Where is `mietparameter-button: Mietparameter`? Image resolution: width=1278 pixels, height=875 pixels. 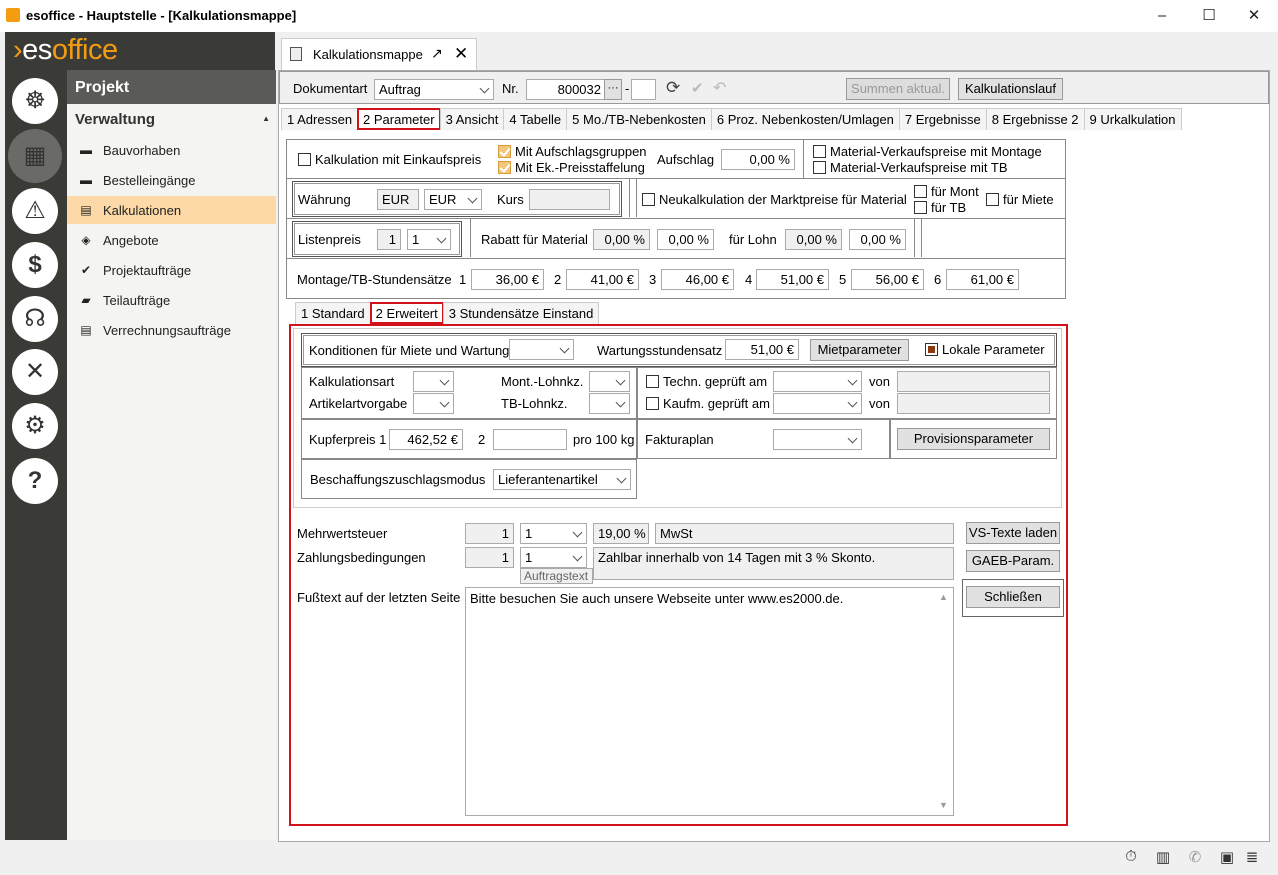
mietparameter-button: Mietparameter is located at coordinates (859, 350).